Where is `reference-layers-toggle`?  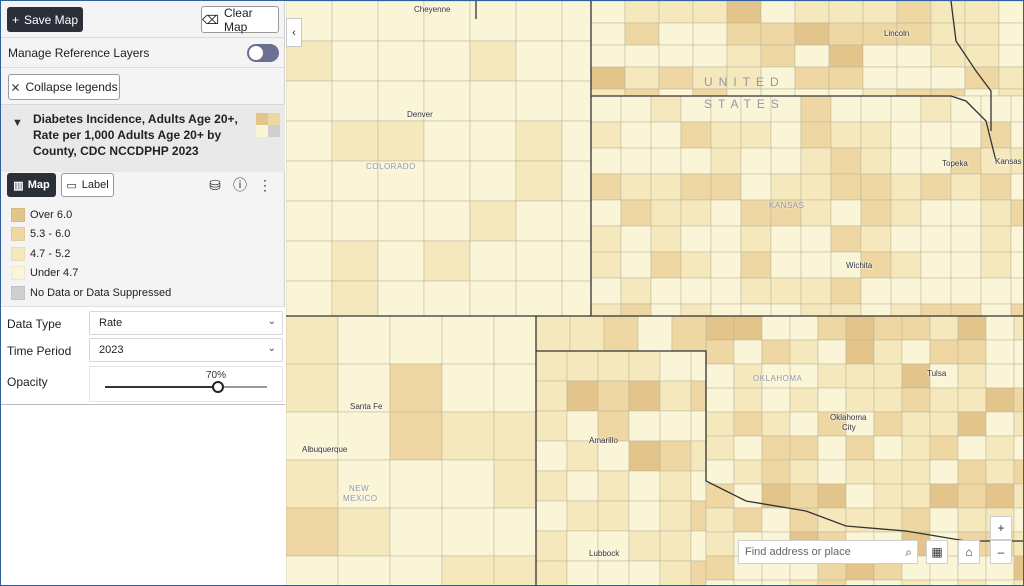 reference-layers-toggle is located at coordinates (263, 53).